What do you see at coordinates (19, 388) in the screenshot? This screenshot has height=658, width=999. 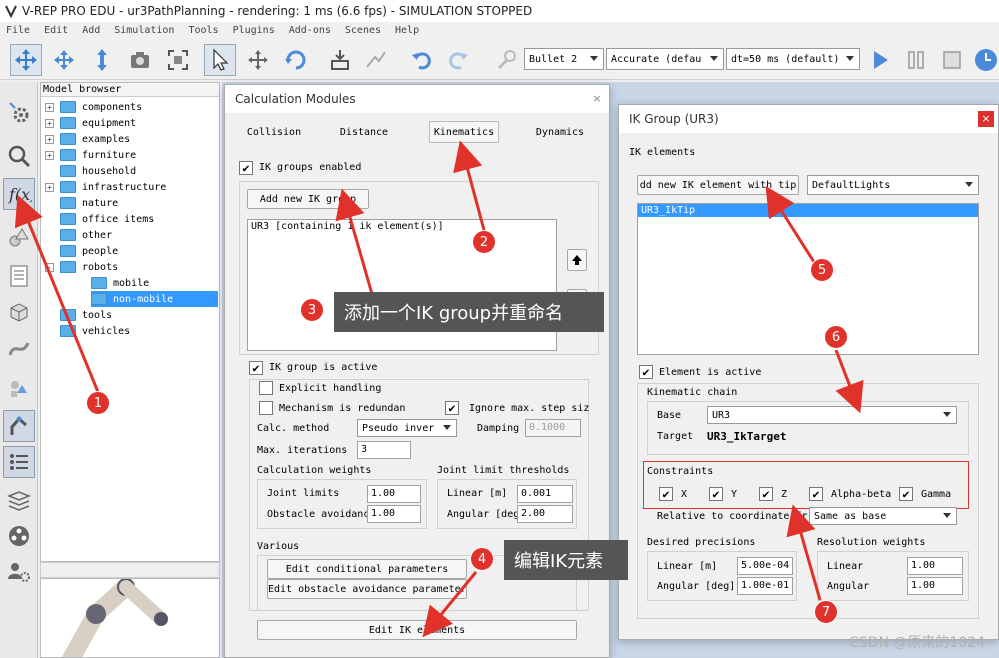 I see `primitives-button` at bounding box center [19, 388].